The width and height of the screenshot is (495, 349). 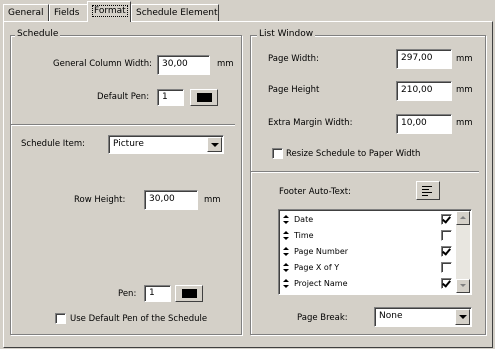 What do you see at coordinates (424, 124) in the screenshot?
I see `extra-margin-input: 10,00` at bounding box center [424, 124].